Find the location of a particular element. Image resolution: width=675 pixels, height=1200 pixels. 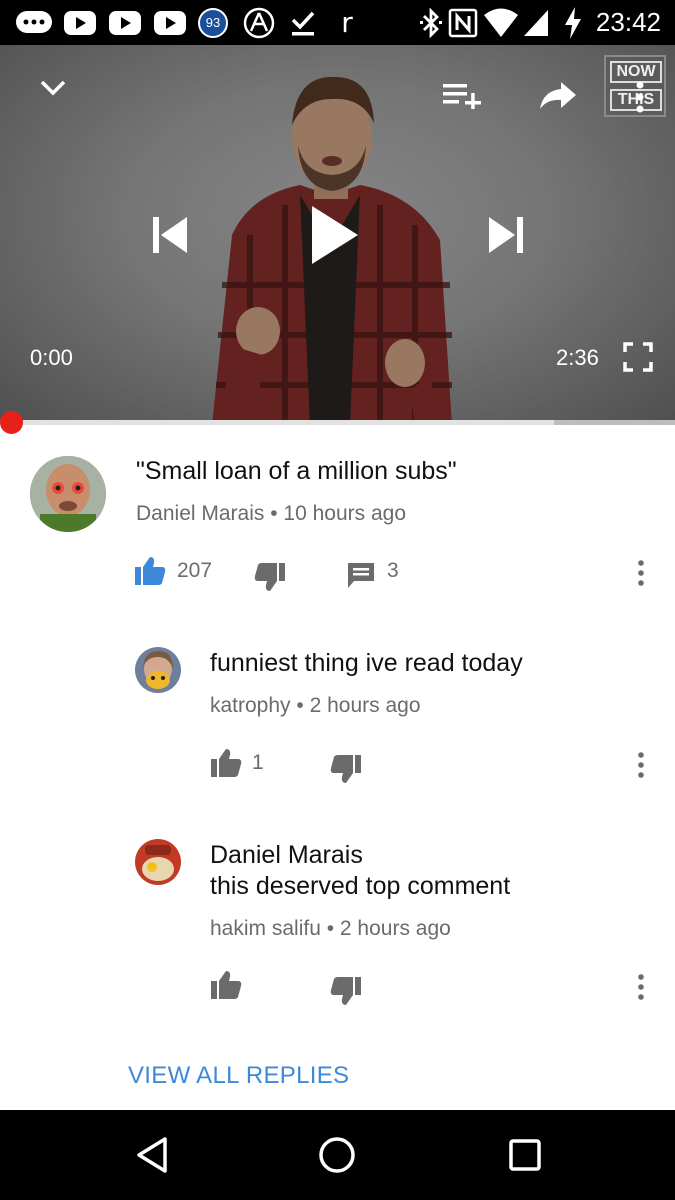

badge-93-icon: 93 is located at coordinates (213, 22).